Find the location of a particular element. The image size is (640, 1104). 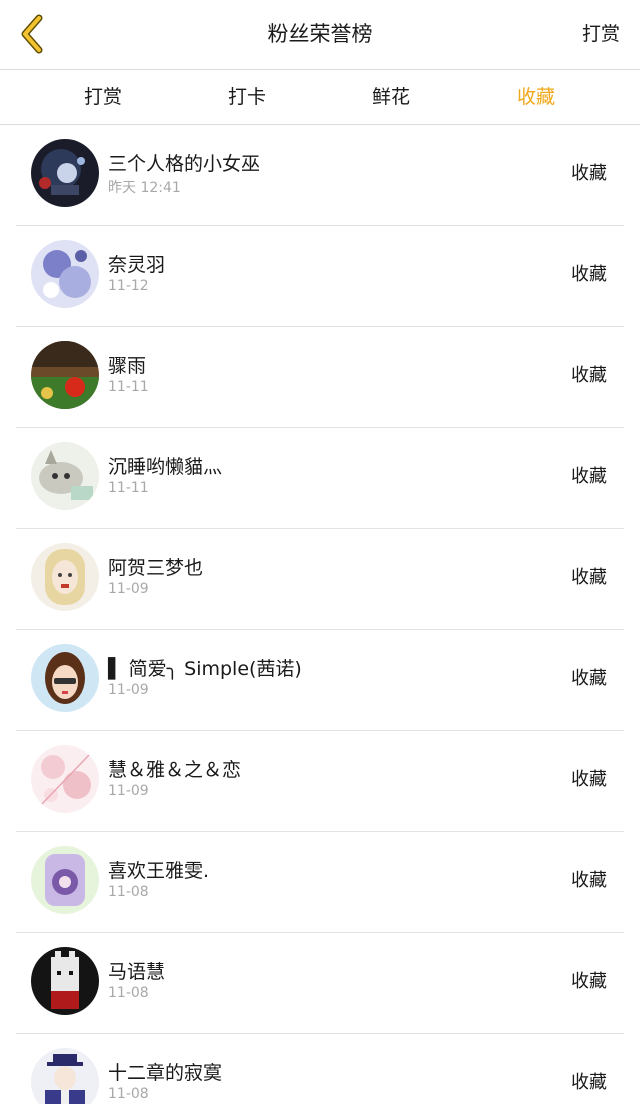

tab-flowers: 鲜花 is located at coordinates (391, 98).